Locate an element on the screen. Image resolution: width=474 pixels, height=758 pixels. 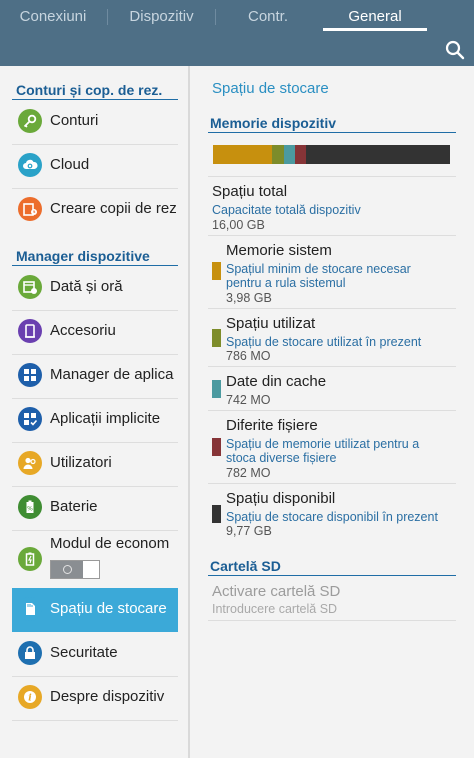
sidebar-item-accessory: Accesoriu is located at coordinates (95, 332).